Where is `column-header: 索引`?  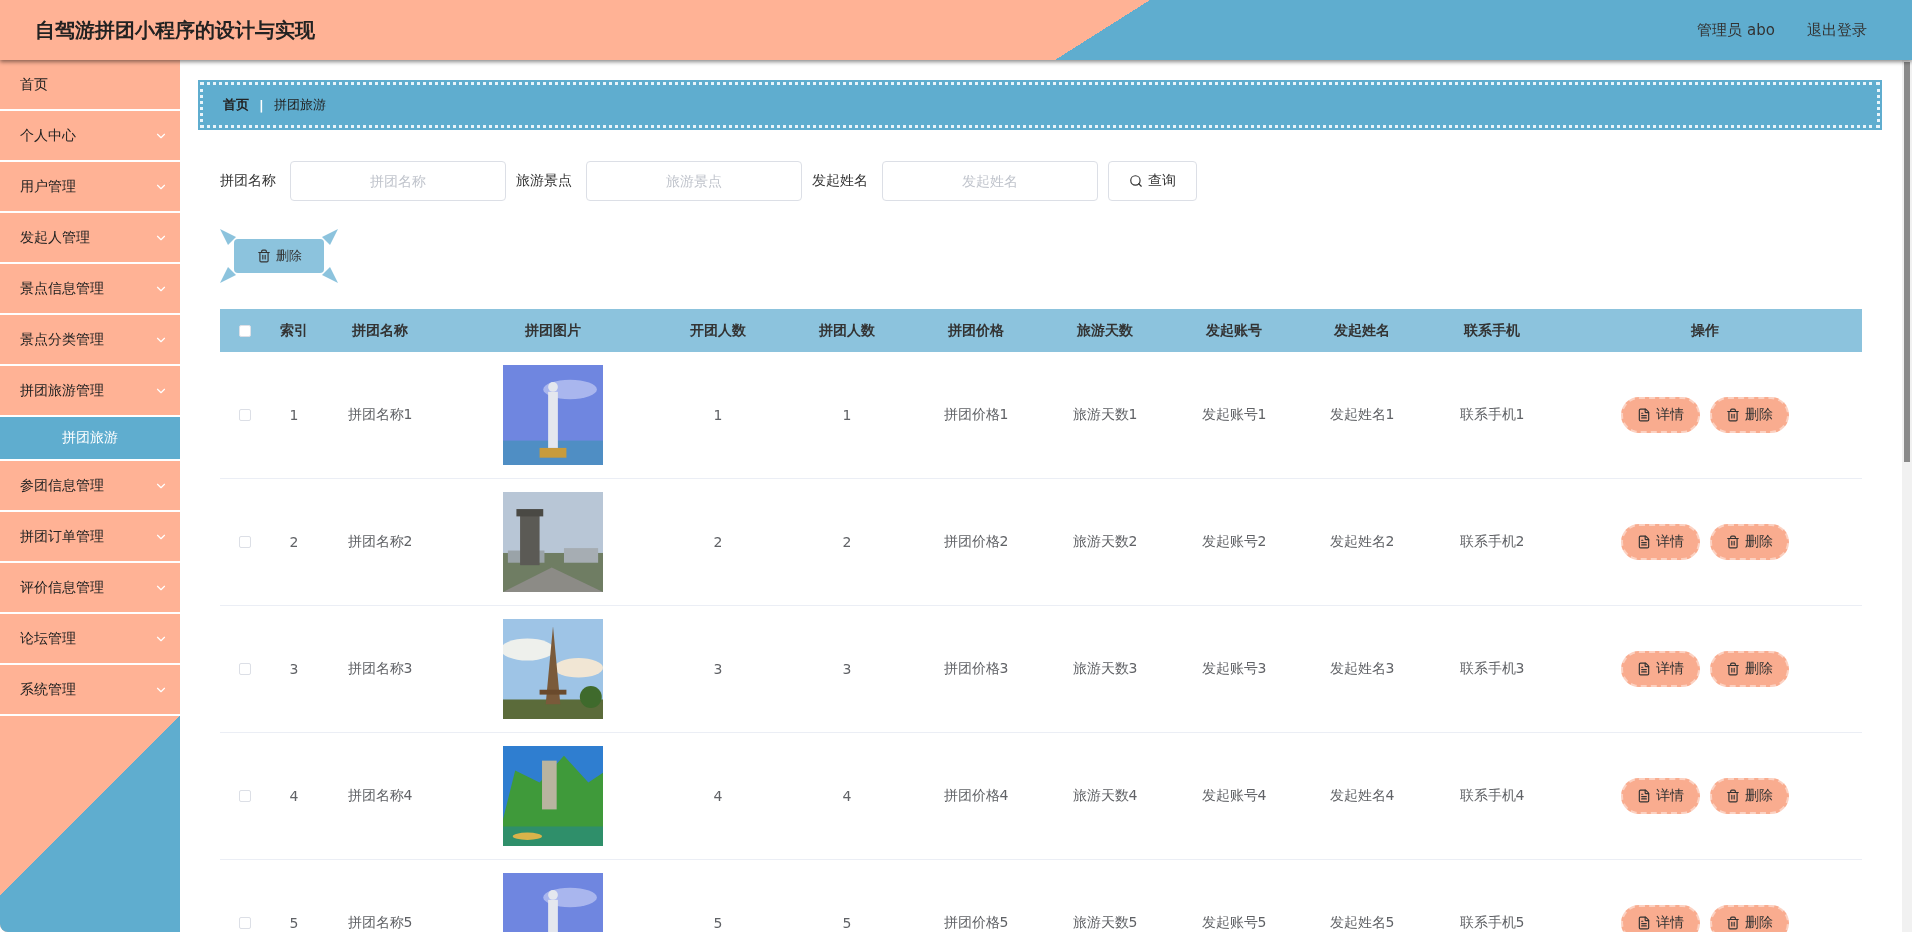 column-header: 索引 is located at coordinates (294, 330).